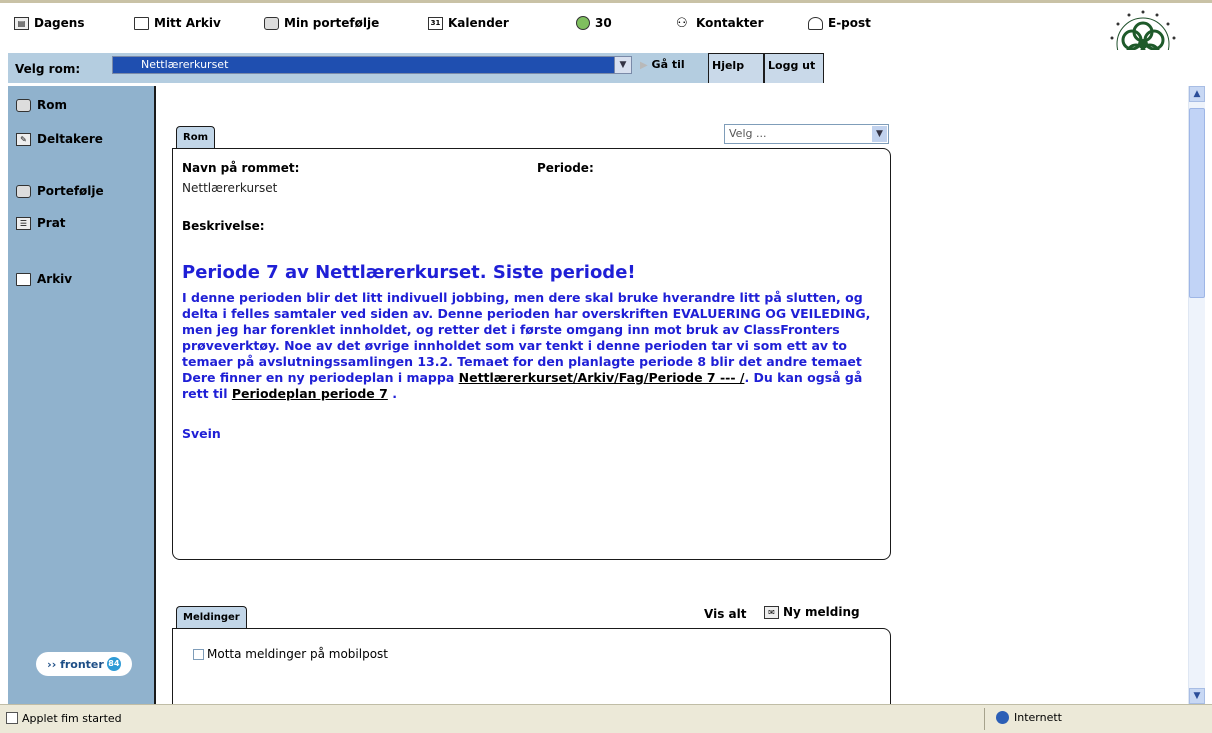 This screenshot has width=1212, height=733. Describe the element at coordinates (332, 23) in the screenshot. I see `menu-min-portefolje-label: Min portefølje` at that location.